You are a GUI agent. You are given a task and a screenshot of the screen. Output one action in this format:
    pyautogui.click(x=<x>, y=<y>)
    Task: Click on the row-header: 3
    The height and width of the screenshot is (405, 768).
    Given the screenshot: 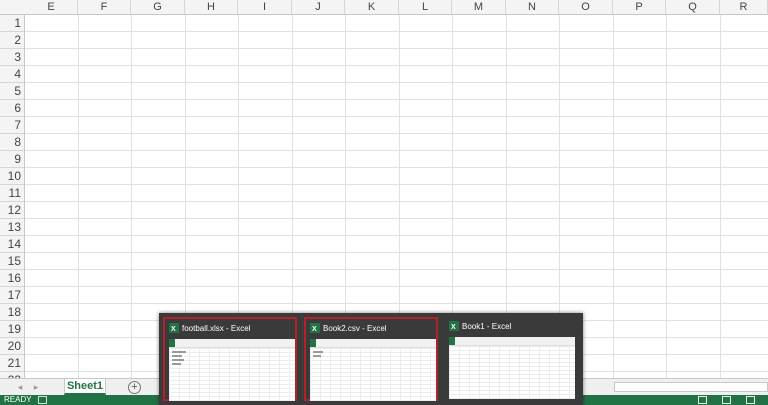 What is the action you would take?
    pyautogui.click(x=12, y=57)
    